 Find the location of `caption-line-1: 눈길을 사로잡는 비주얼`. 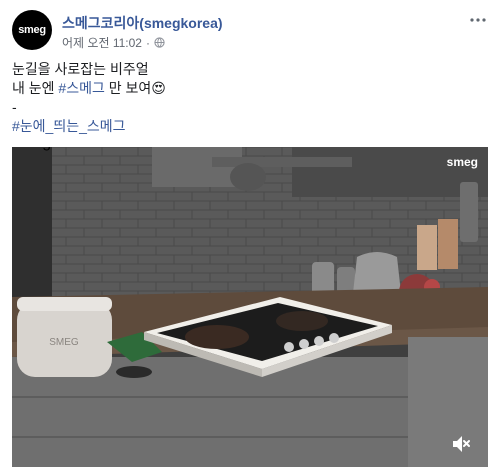

caption-line-1: 눈길을 사로잡는 비주얼 is located at coordinates (80, 69).